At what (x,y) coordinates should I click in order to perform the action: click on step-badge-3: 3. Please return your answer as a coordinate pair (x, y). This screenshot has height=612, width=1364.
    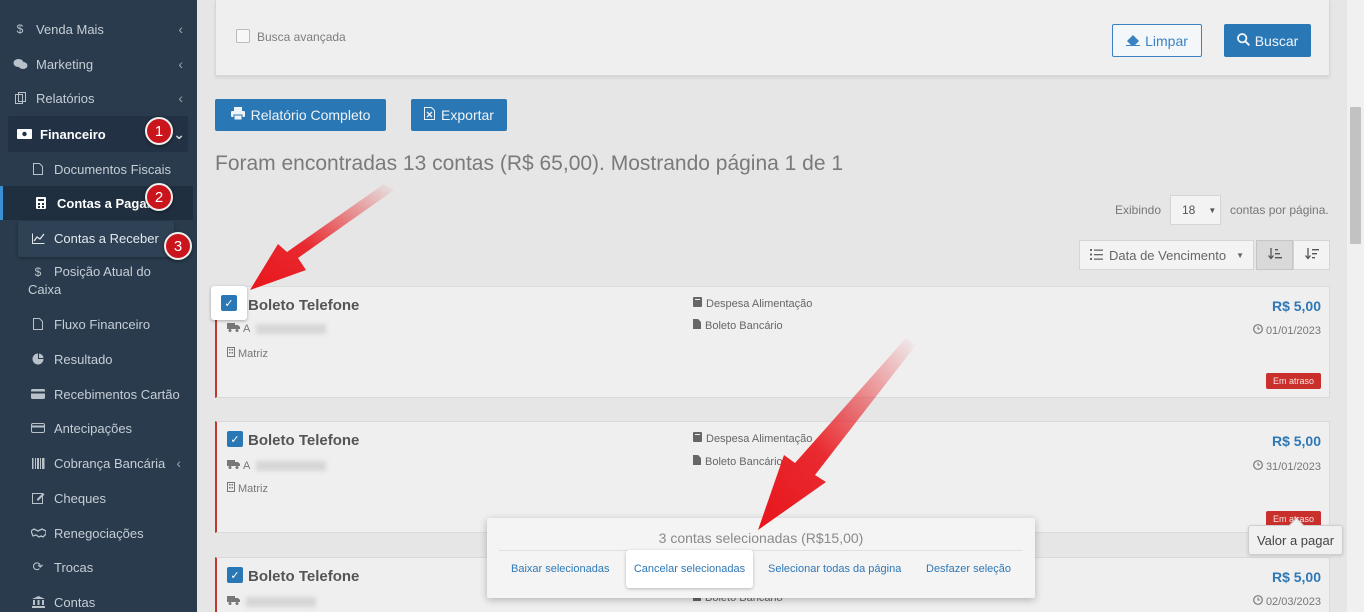
    Looking at the image, I should click on (178, 246).